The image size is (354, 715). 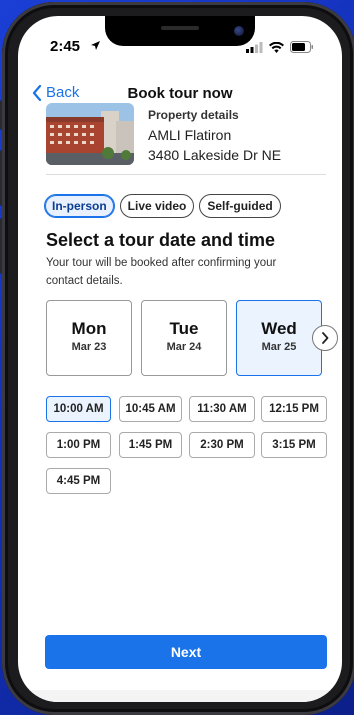 I want to click on tour-type-chips: In-person Live video Self-guided, so click(x=162, y=206).